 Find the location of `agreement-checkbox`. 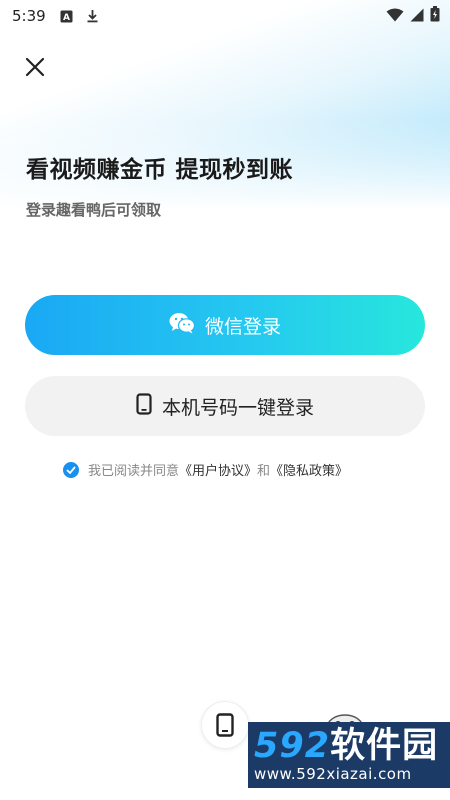

agreement-checkbox is located at coordinates (71, 469).